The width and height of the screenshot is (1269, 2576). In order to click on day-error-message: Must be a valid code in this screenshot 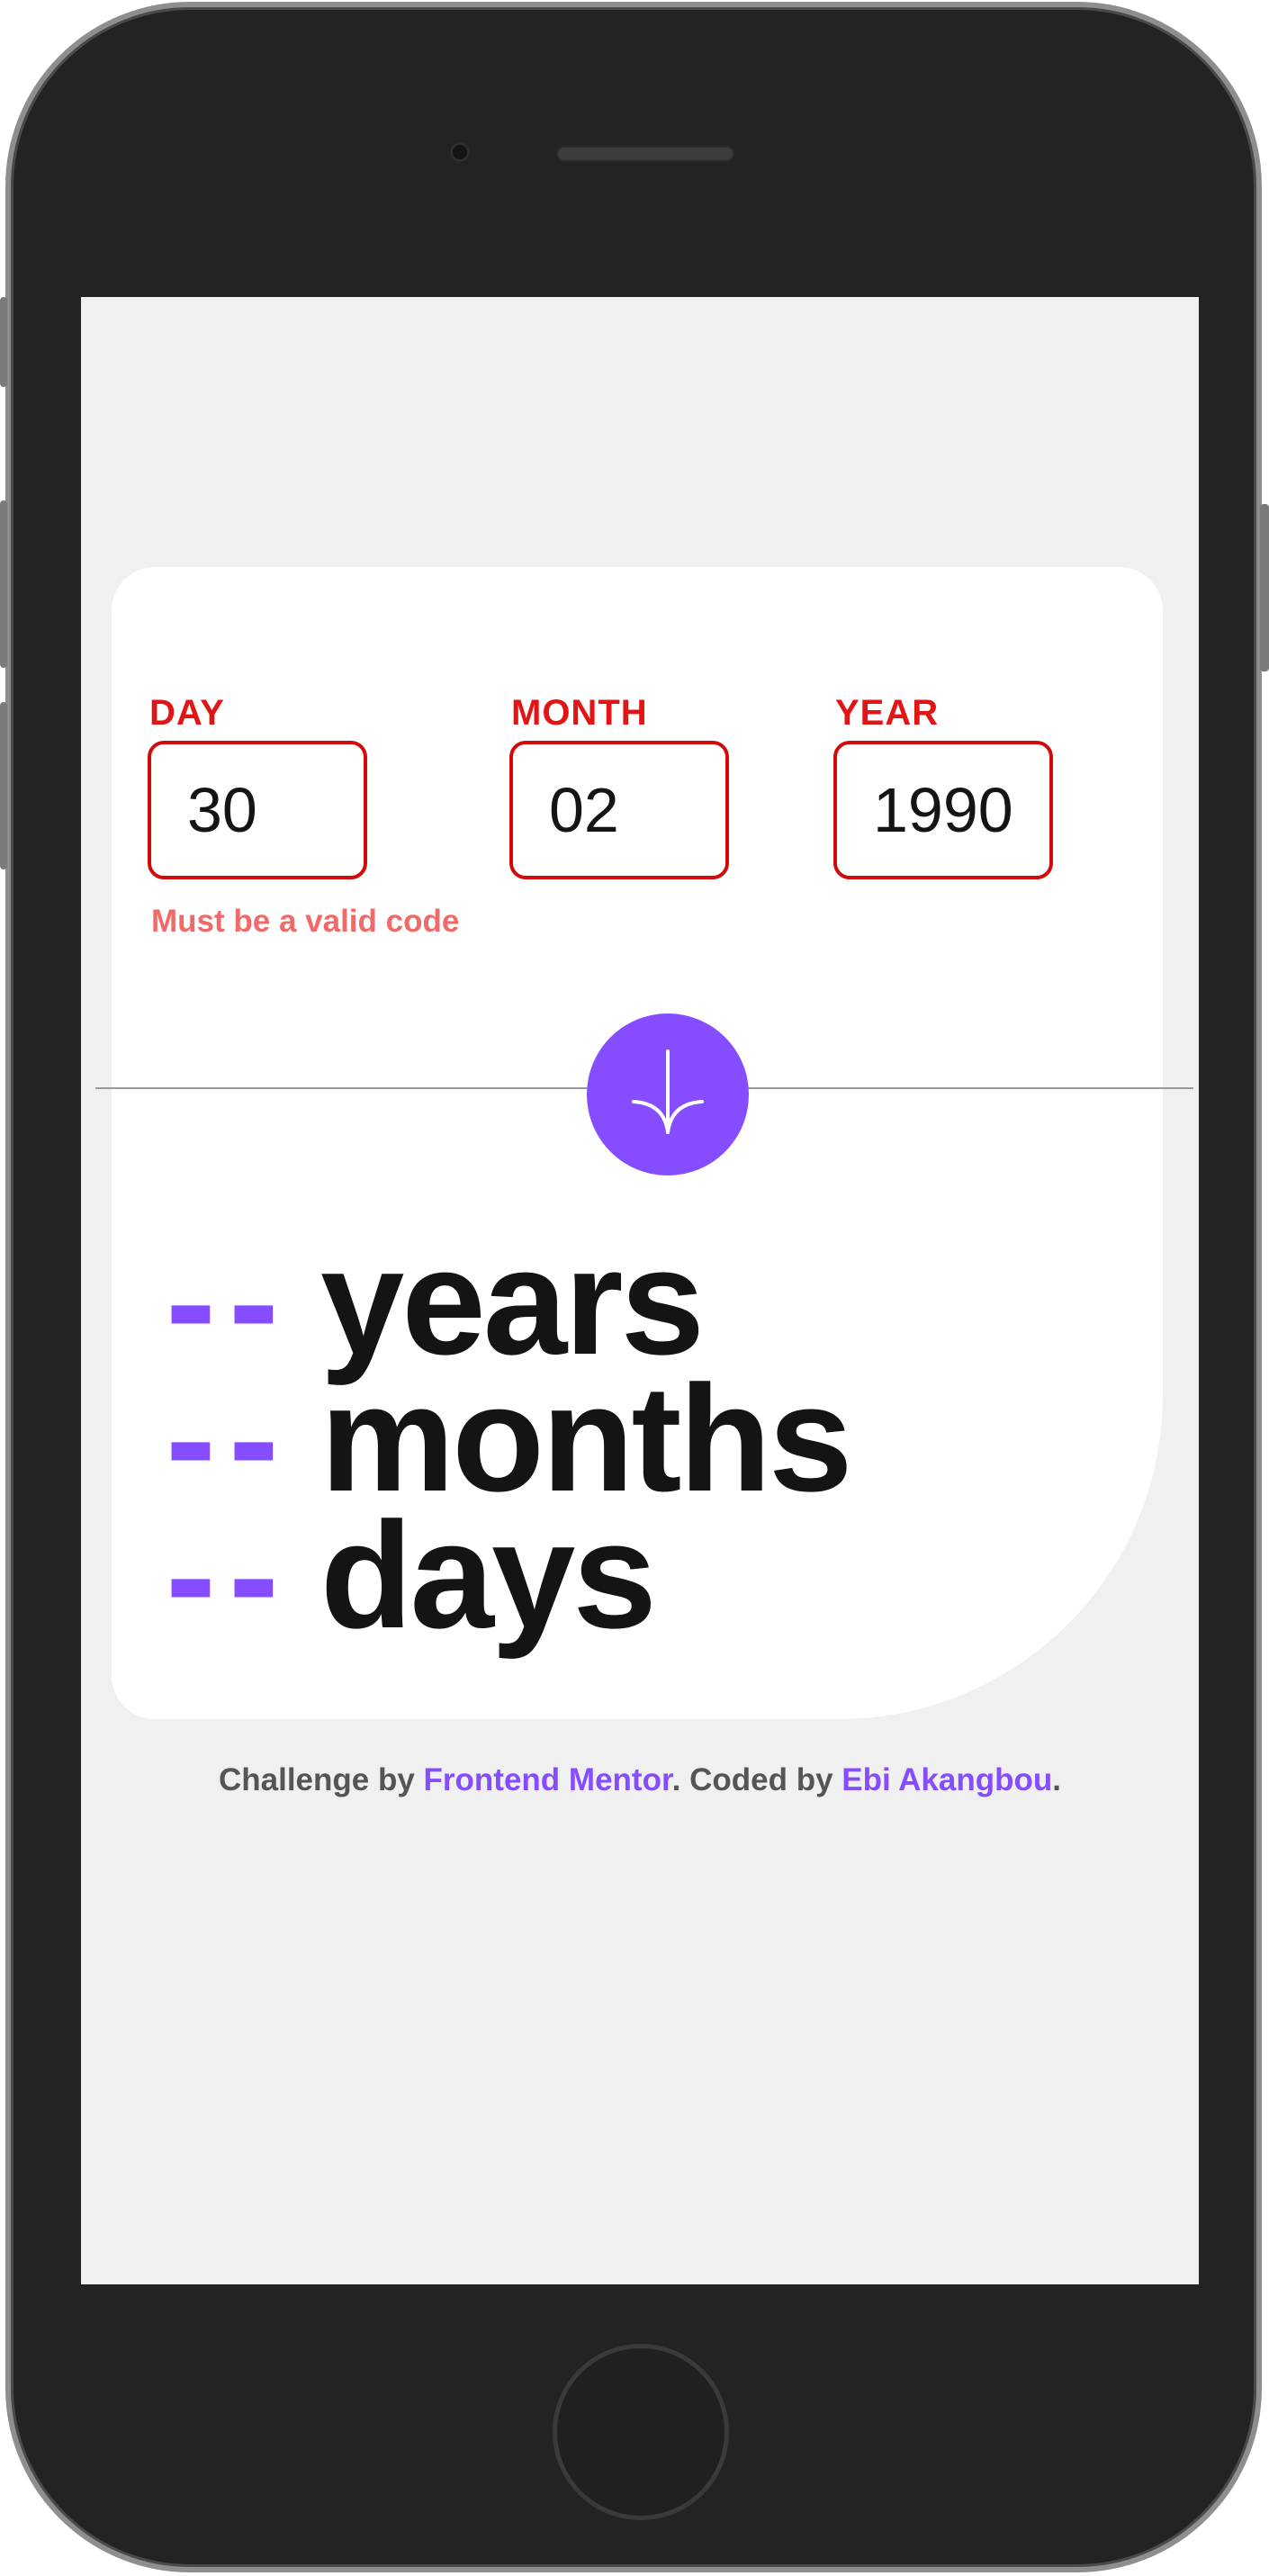, I will do `click(305, 921)`.